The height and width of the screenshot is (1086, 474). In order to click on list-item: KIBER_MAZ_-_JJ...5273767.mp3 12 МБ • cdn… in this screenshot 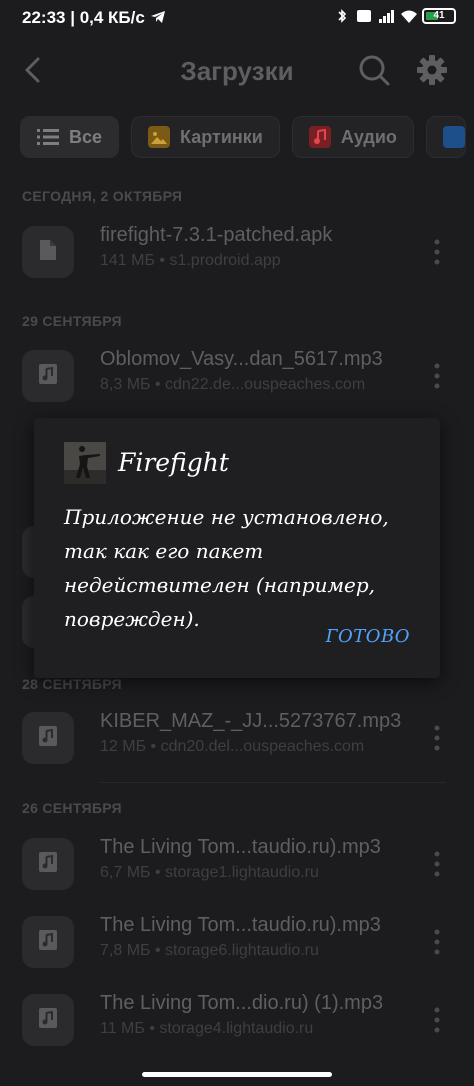, I will do `click(237, 741)`.